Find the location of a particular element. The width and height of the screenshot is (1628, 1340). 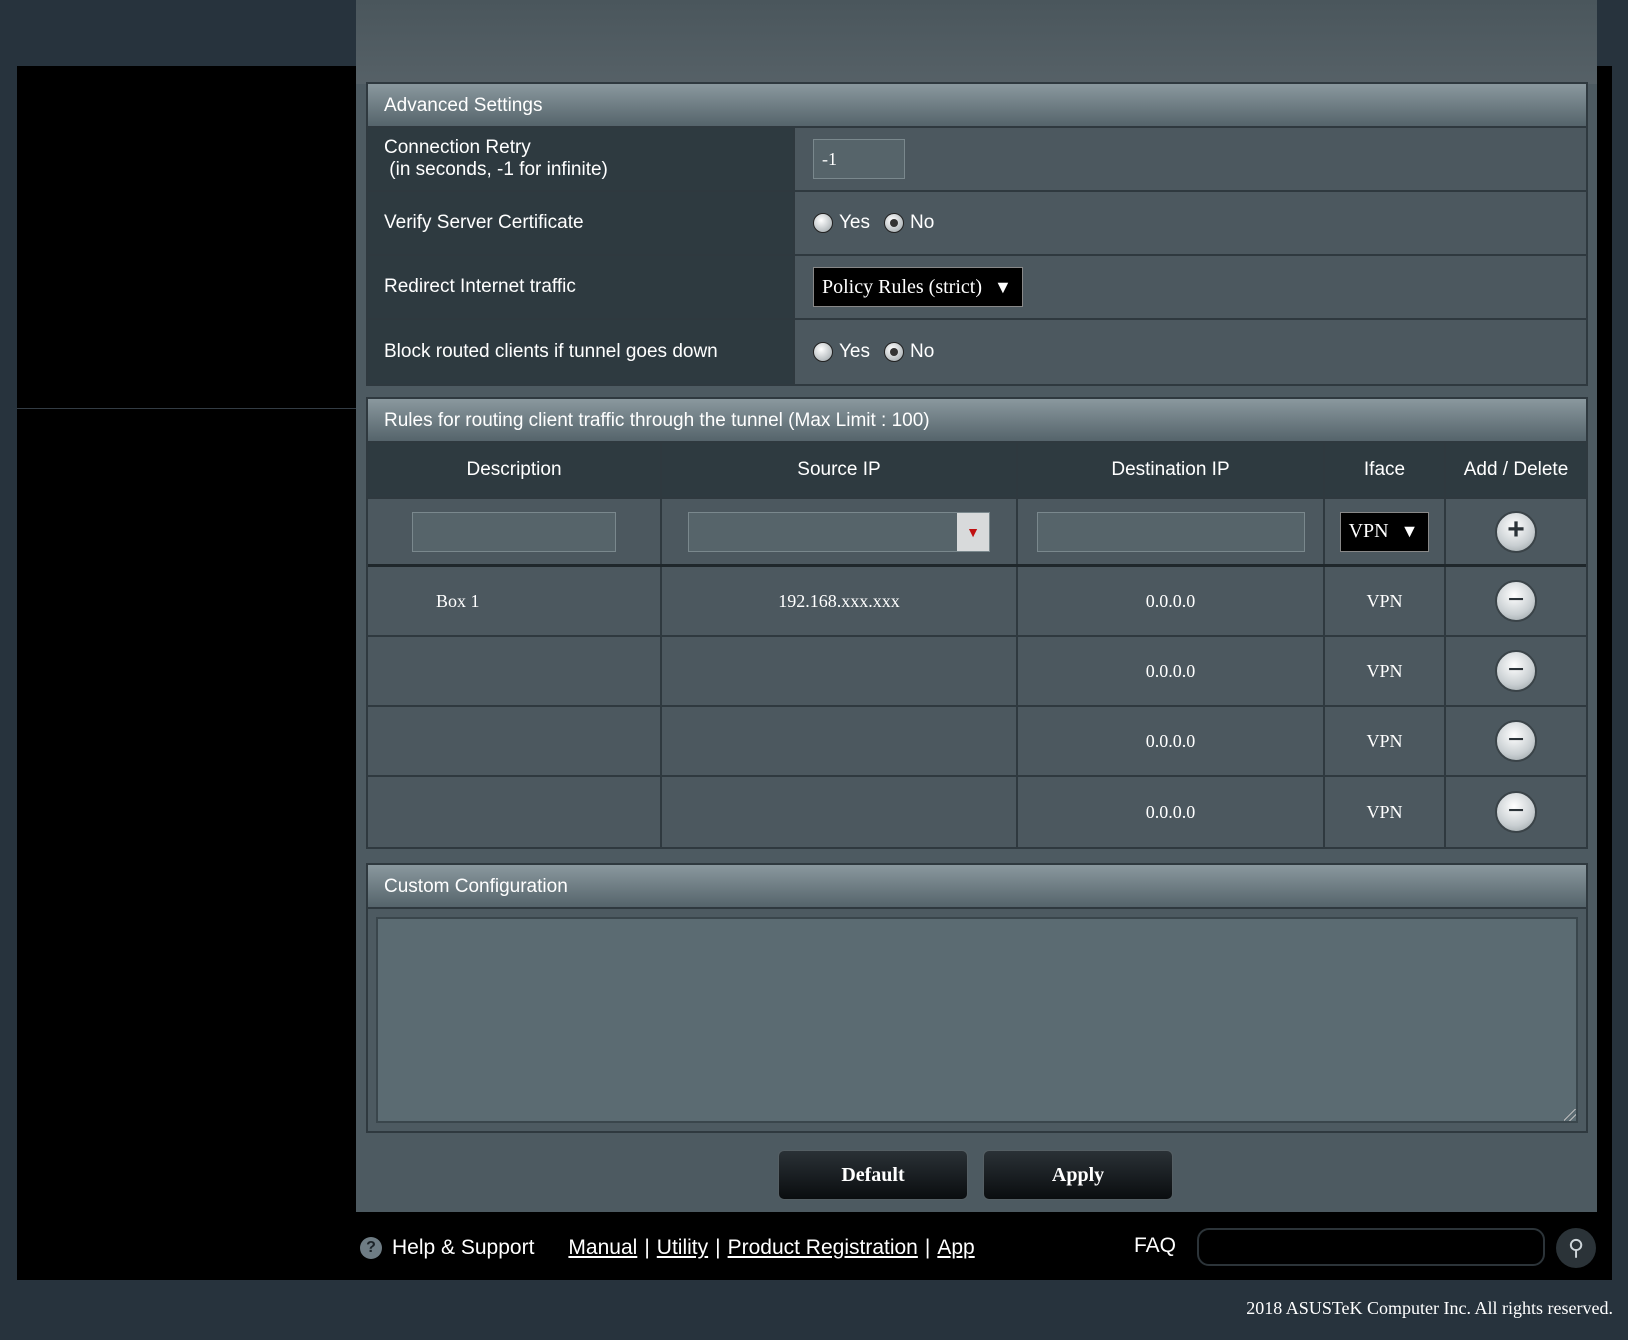

row-description: Box 1 is located at coordinates (515, 601).